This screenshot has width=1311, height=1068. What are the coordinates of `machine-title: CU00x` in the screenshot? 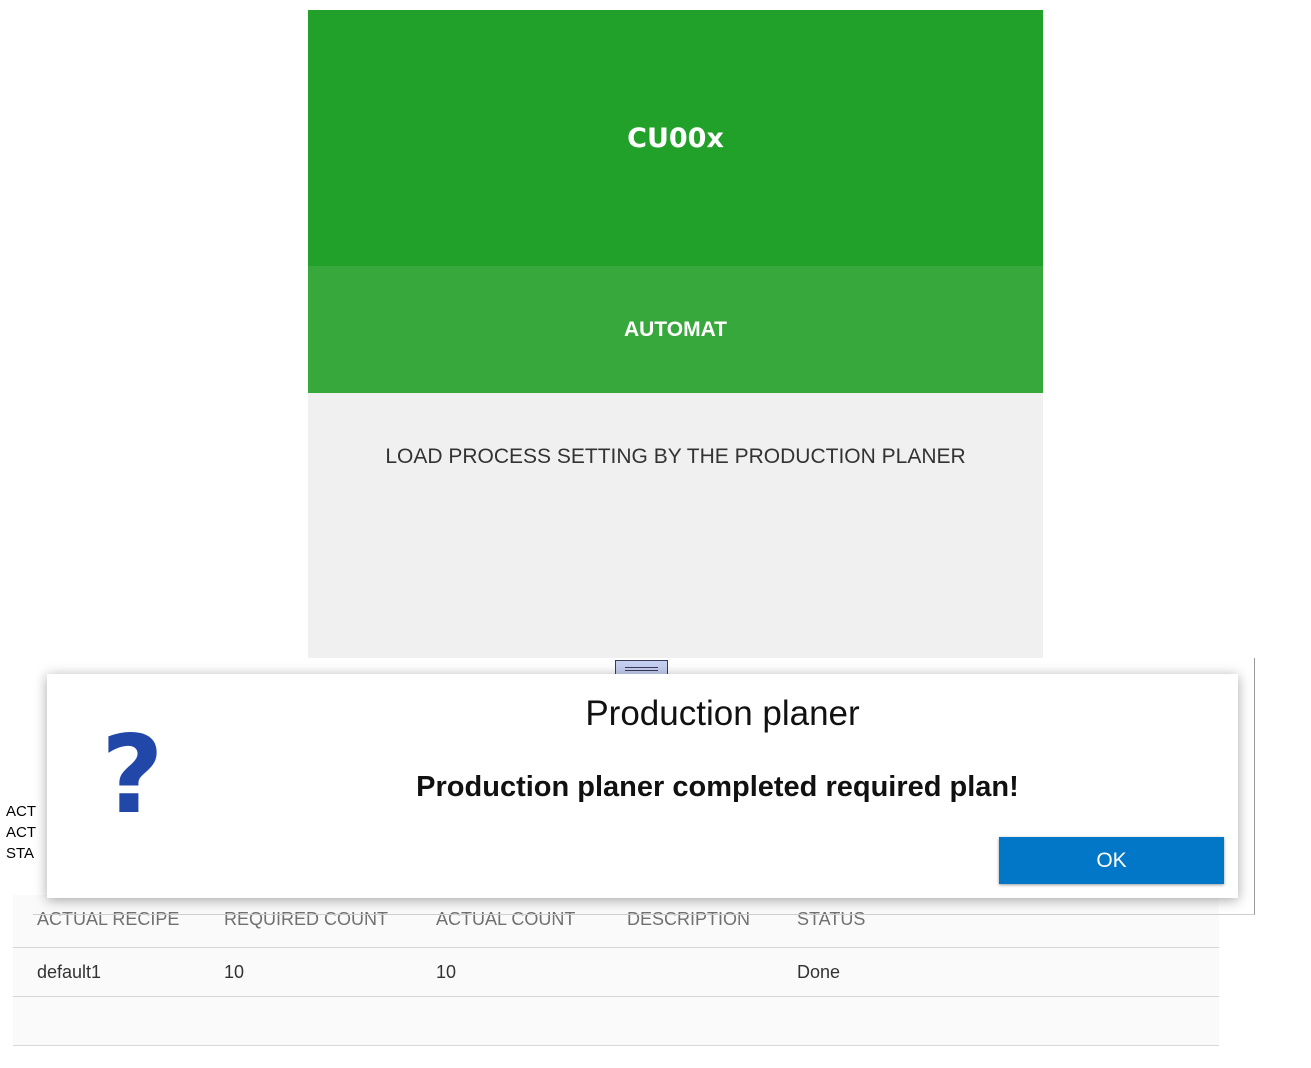 It's located at (675, 138).